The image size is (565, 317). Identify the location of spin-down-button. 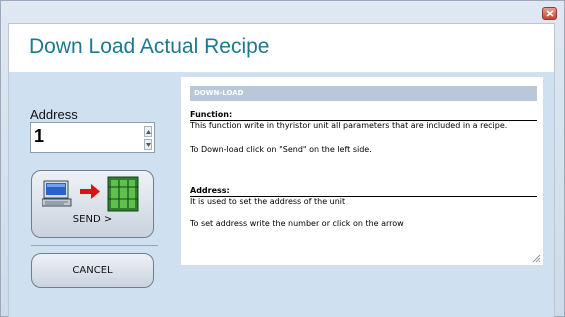
(148, 144).